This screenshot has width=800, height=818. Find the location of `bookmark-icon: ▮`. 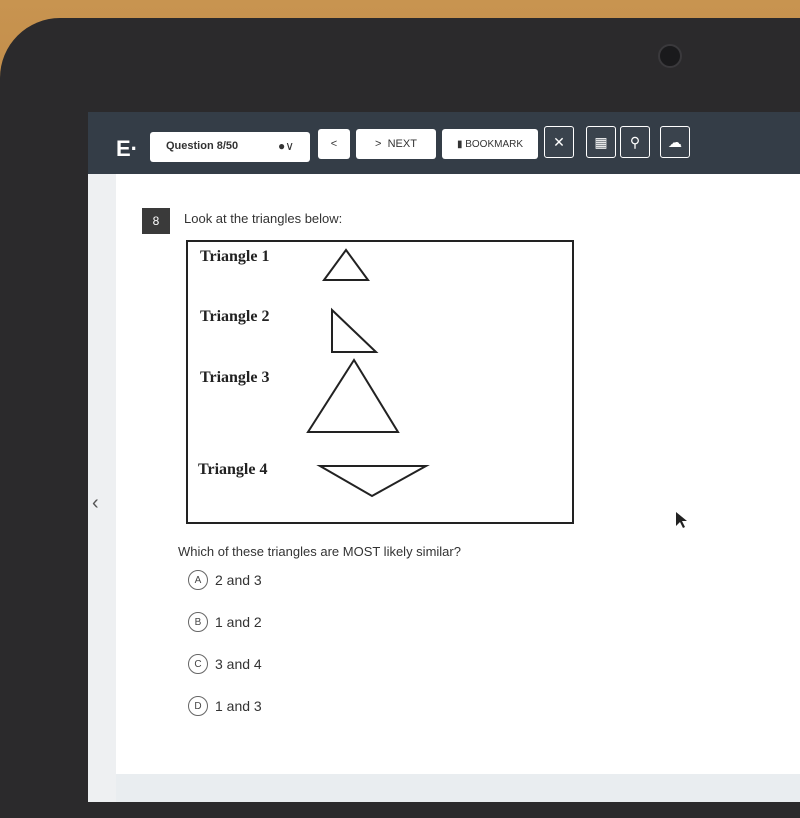

bookmark-icon: ▮ is located at coordinates (461, 144).